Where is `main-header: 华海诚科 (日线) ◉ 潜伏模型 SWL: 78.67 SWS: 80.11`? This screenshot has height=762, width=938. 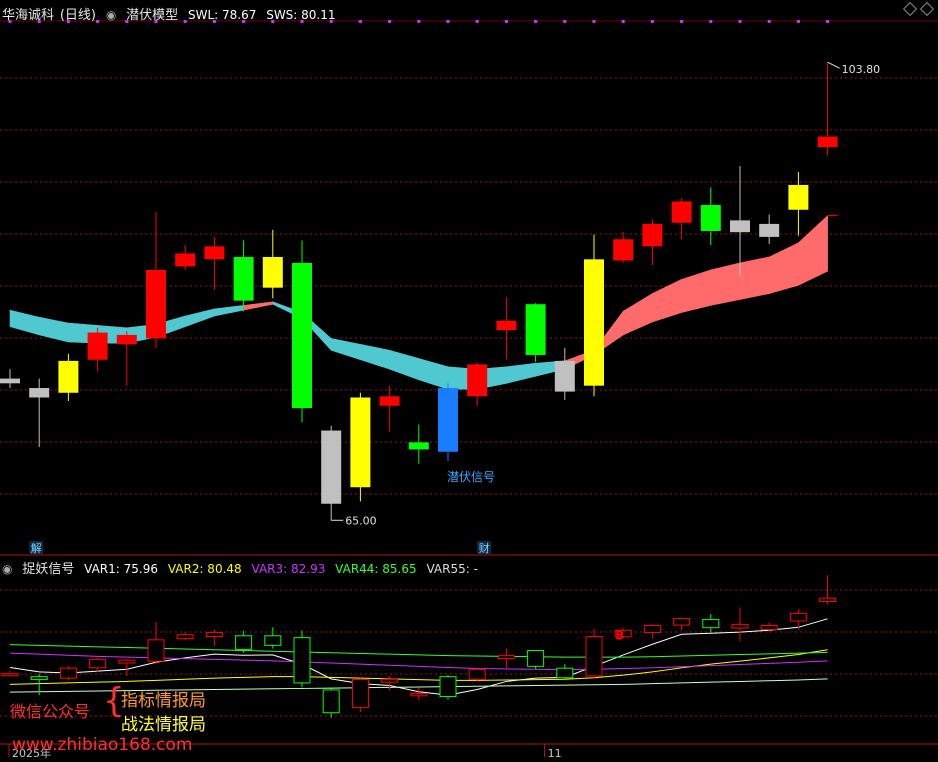 main-header: 华海诚科 (日线) ◉ 潜伏模型 SWL: 78.67 SWS: 80.11 is located at coordinates (172, 13).